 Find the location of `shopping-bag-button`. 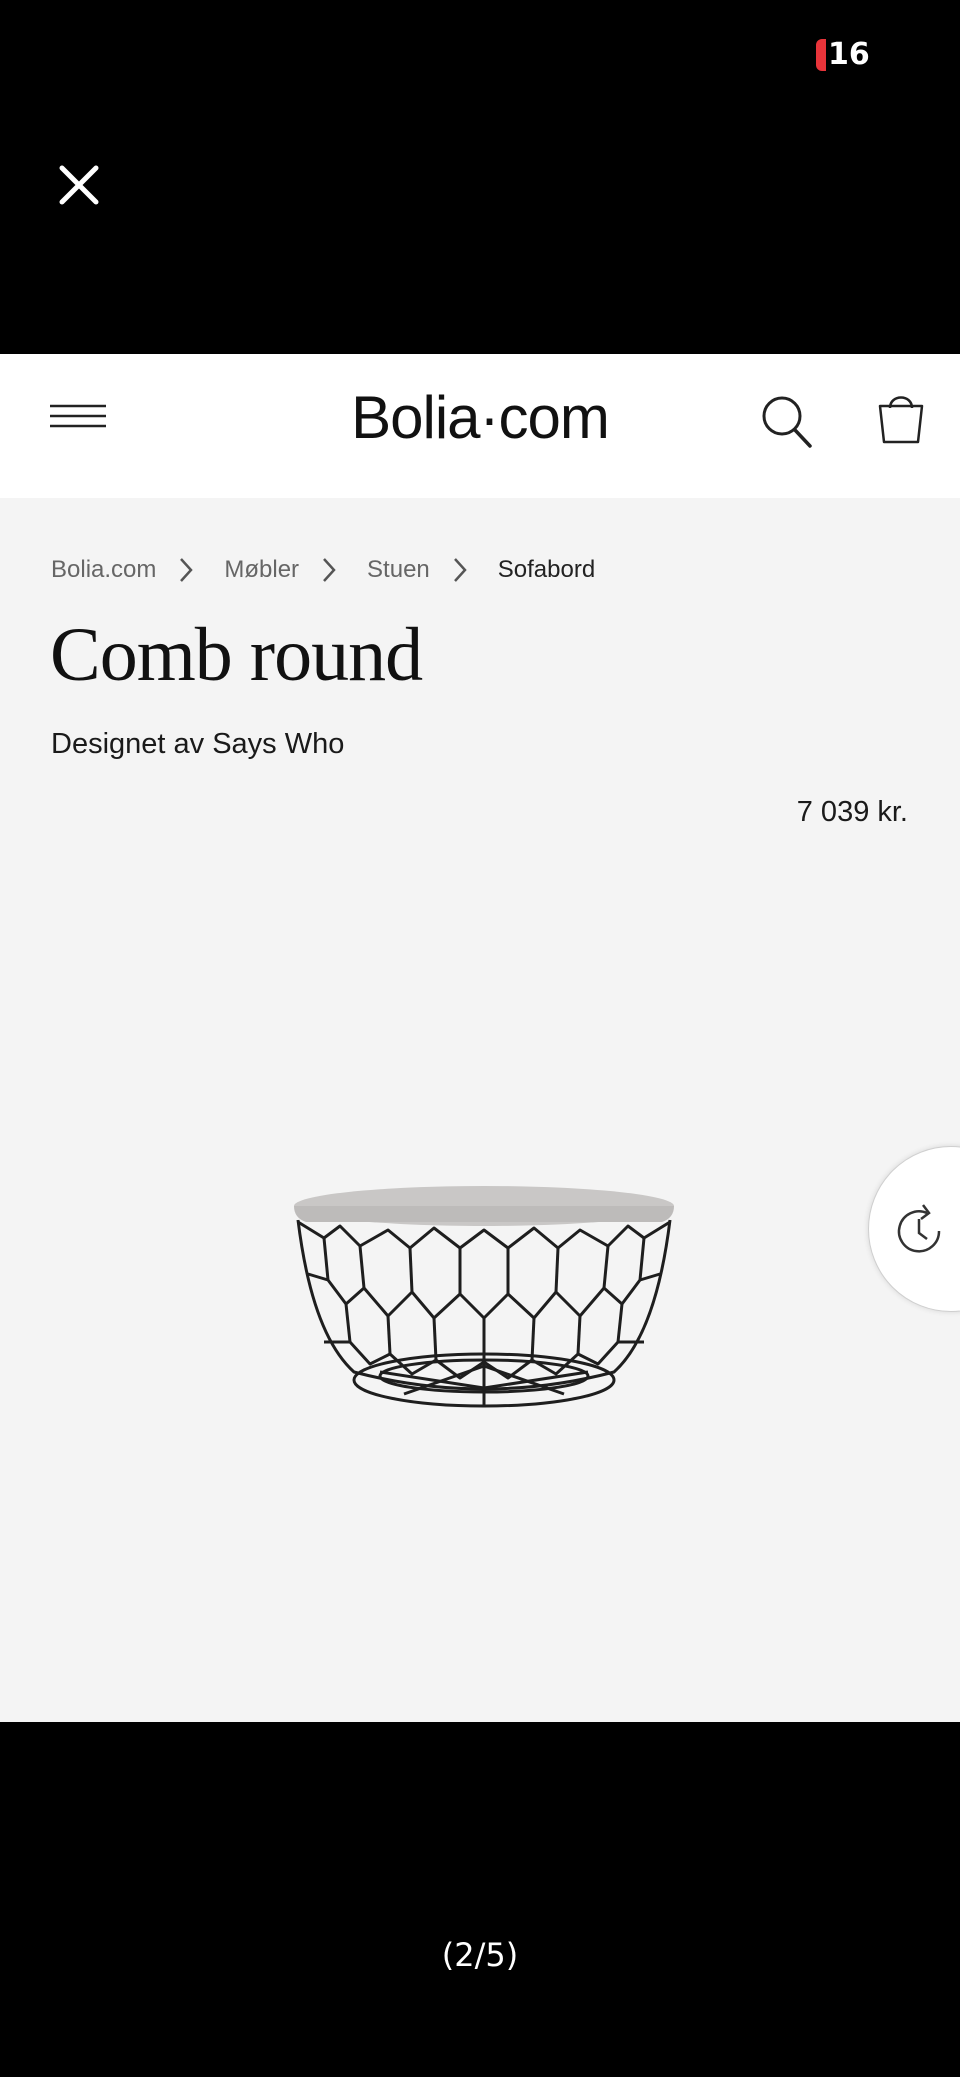

shopping-bag-button is located at coordinates (901, 417).